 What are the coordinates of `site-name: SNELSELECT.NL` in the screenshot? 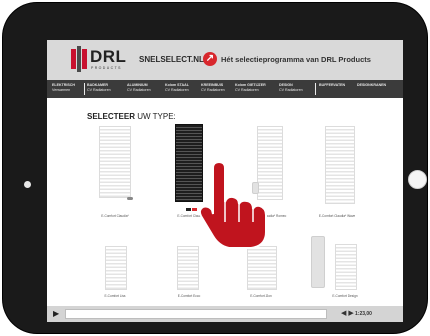 It's located at (171, 59).